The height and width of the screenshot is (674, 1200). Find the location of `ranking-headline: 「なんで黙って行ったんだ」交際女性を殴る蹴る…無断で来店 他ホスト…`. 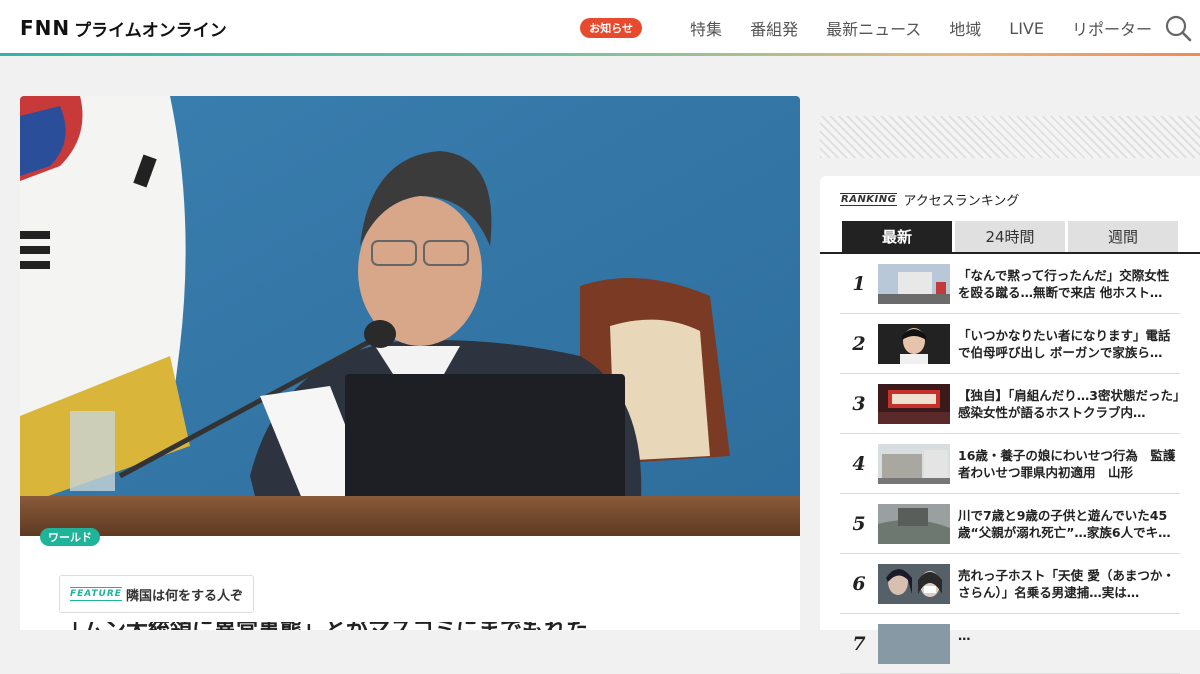

ranking-headline: 「なんで黙って行ったんだ」交際女性を殴る蹴る…無断で来店 他ホスト… is located at coordinates (1064, 283).